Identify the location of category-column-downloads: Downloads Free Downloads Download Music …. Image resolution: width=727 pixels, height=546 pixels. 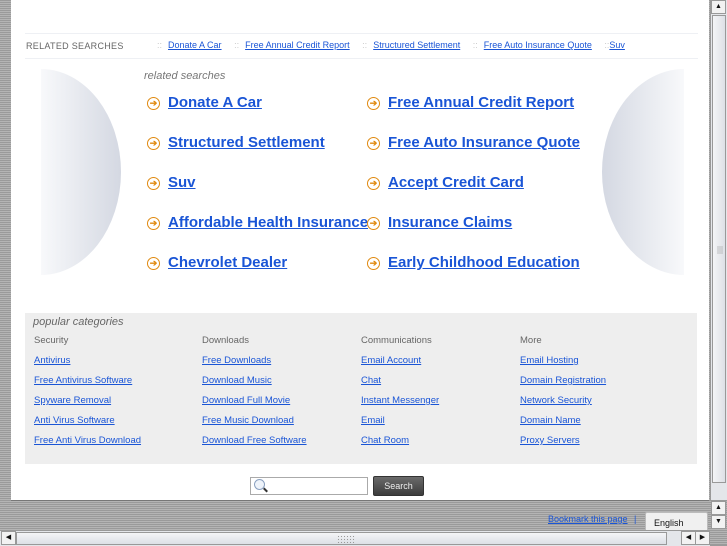
(254, 395).